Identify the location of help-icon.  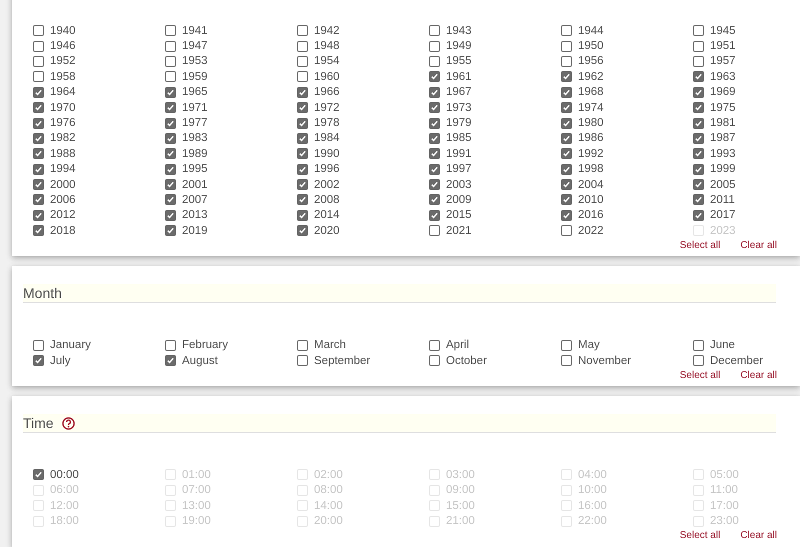
(68, 423).